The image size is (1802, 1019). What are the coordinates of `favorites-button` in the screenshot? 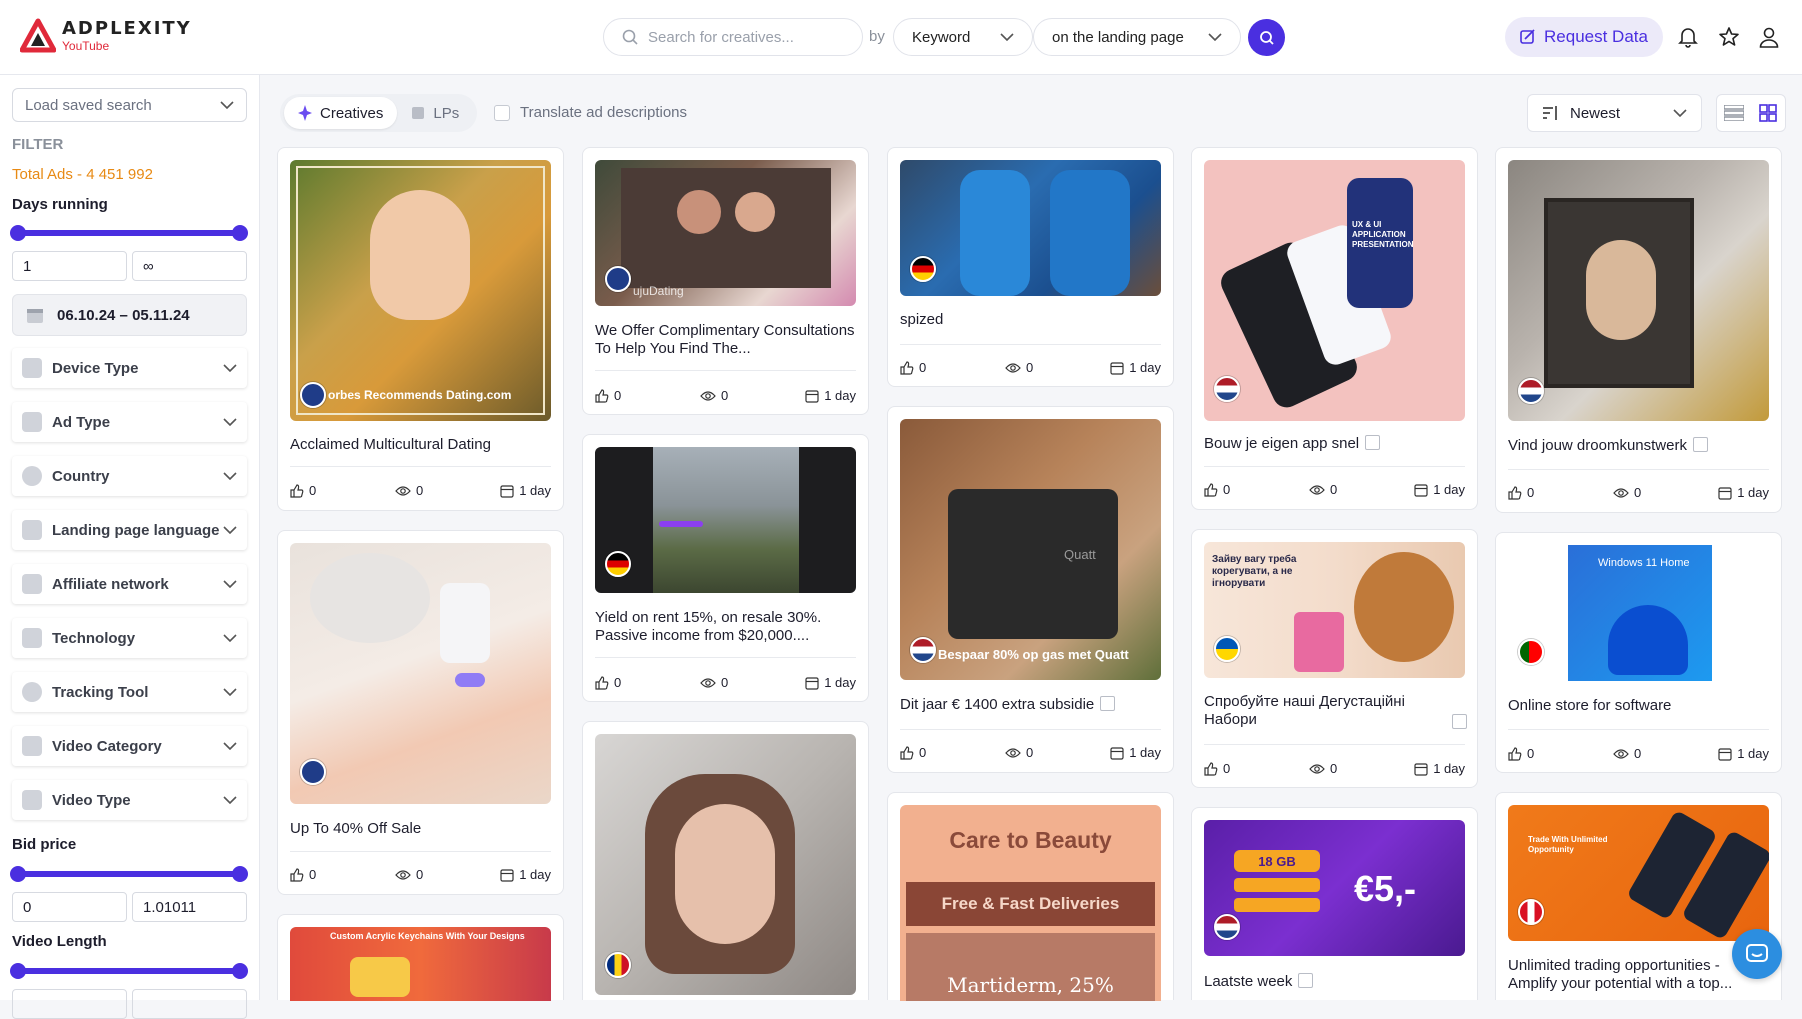 It's located at (1729, 37).